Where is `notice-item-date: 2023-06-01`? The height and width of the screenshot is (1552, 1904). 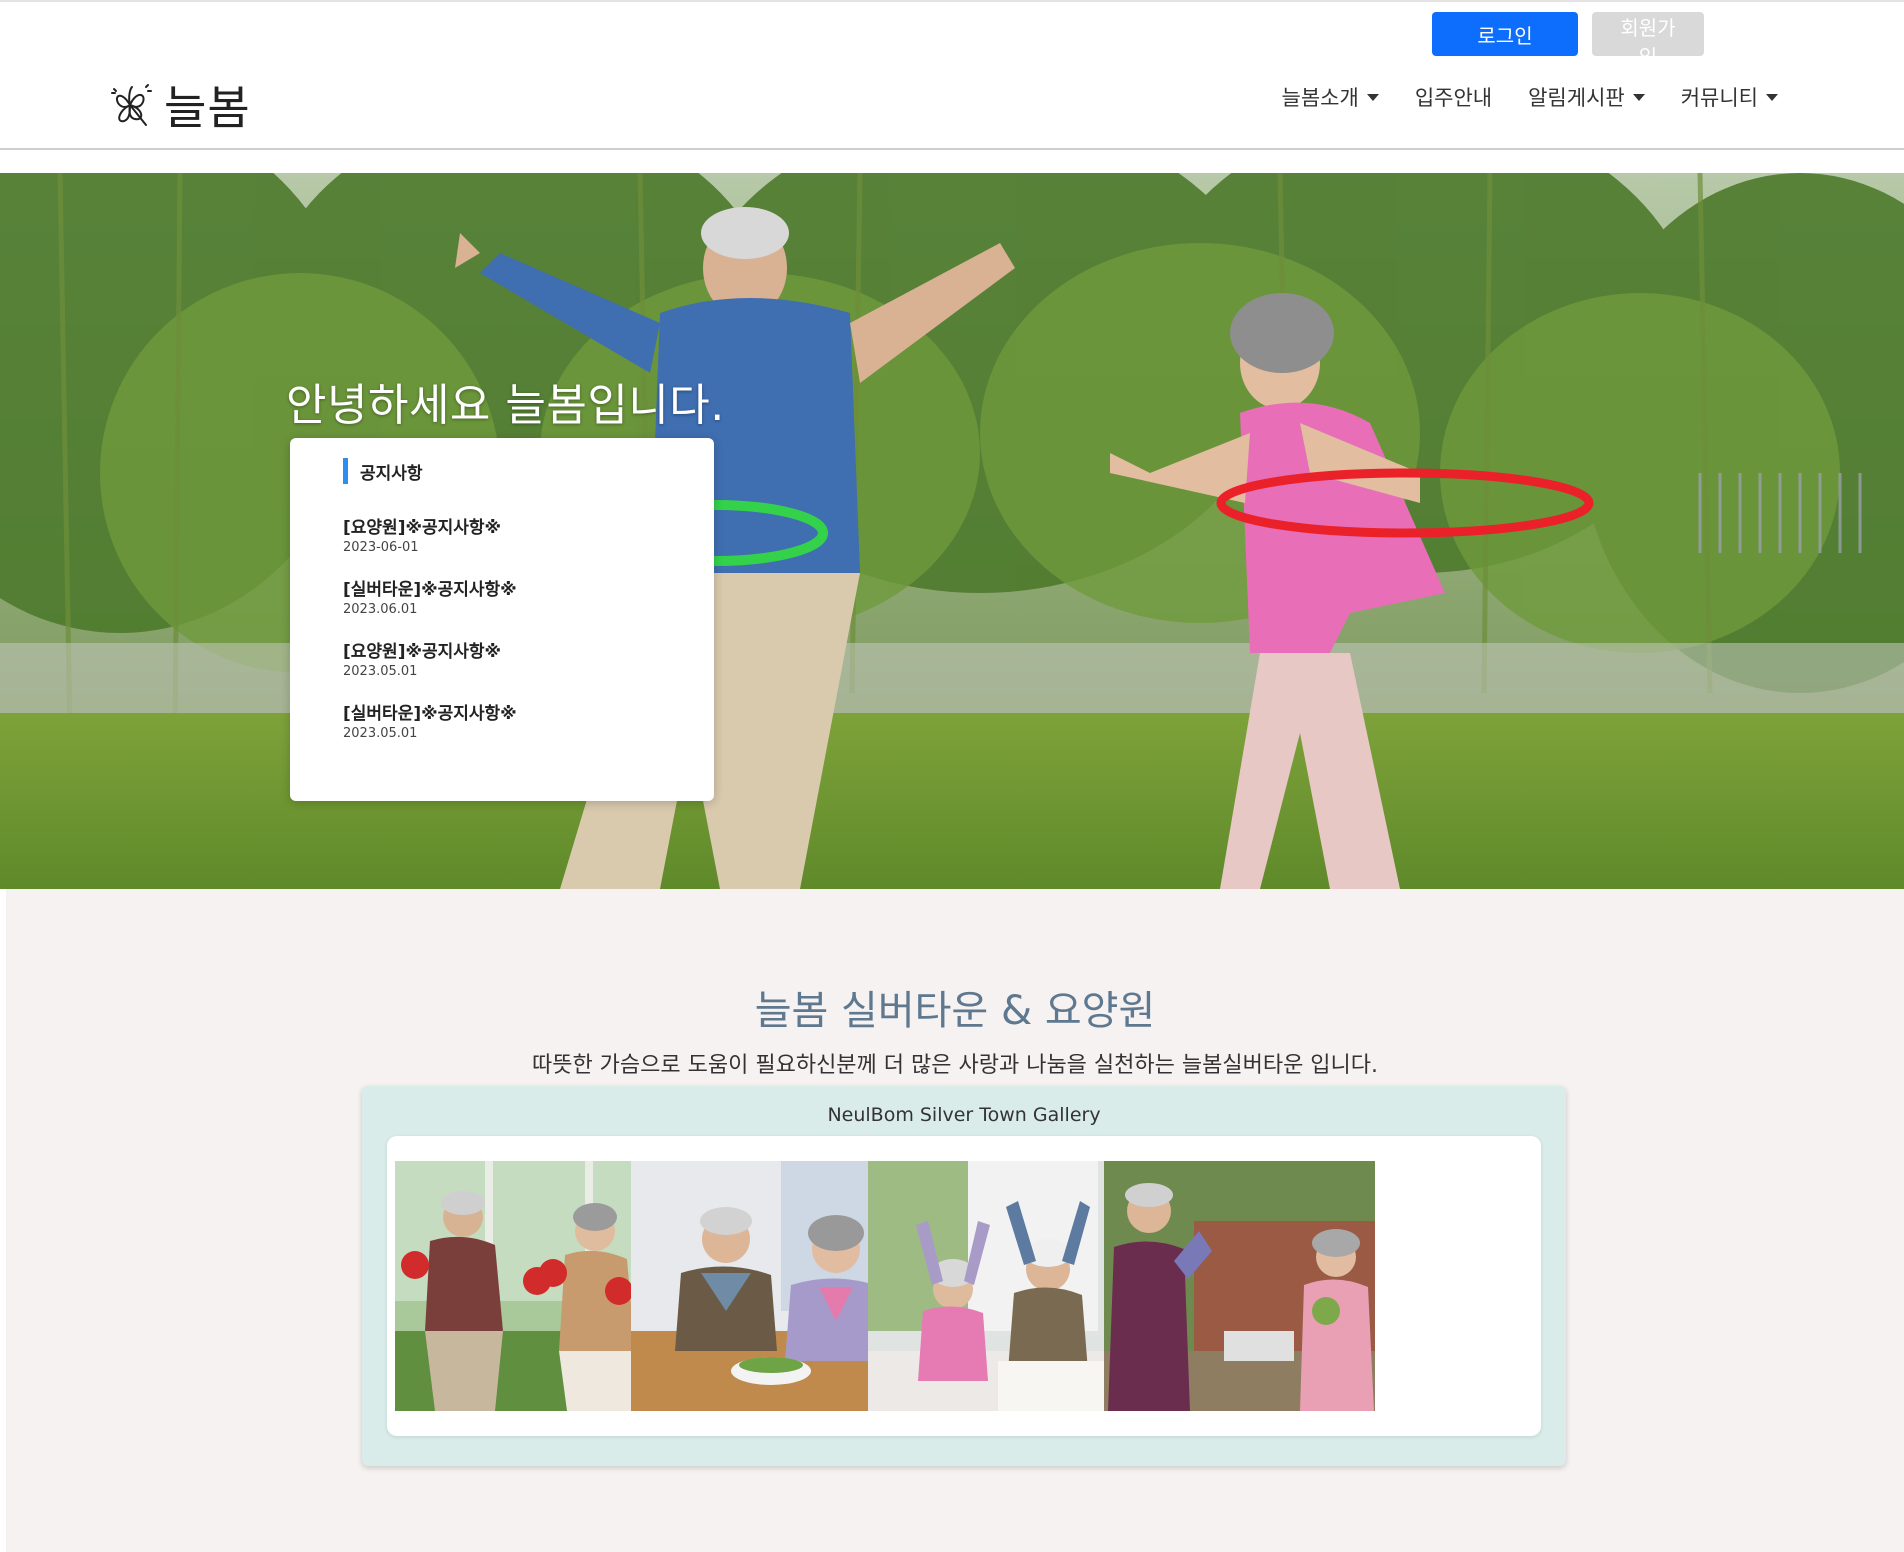 notice-item-date: 2023-06-01 is located at coordinates (381, 547).